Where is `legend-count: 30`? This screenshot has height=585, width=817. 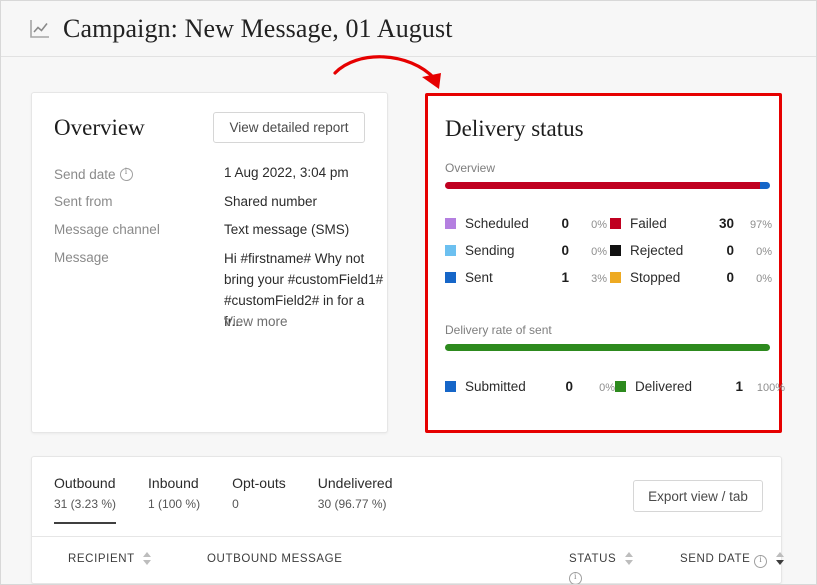 legend-count: 30 is located at coordinates (726, 223).